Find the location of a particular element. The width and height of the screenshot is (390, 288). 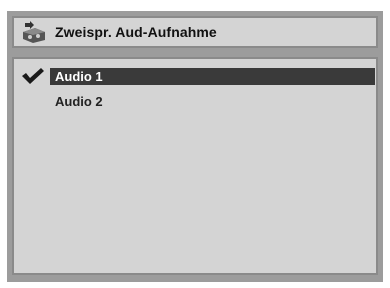

audio-recording-icon is located at coordinates (34, 32).